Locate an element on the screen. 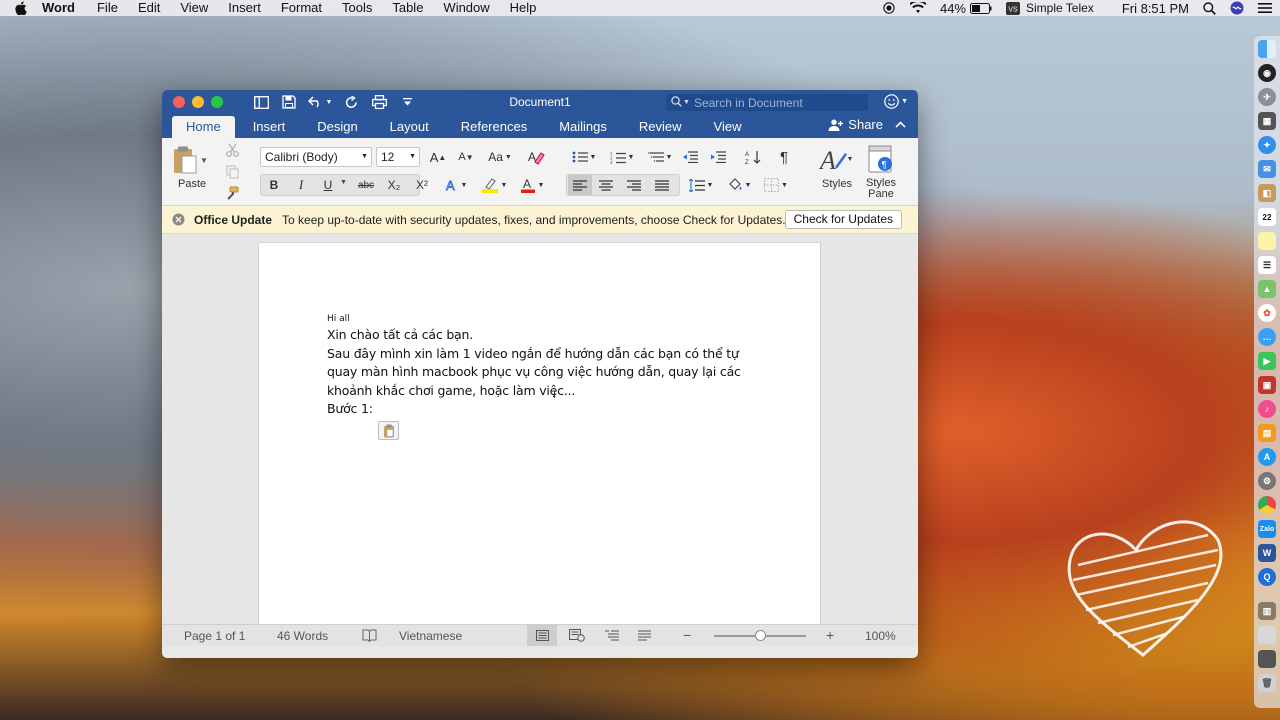  language: Vietnamese is located at coordinates (430, 636).